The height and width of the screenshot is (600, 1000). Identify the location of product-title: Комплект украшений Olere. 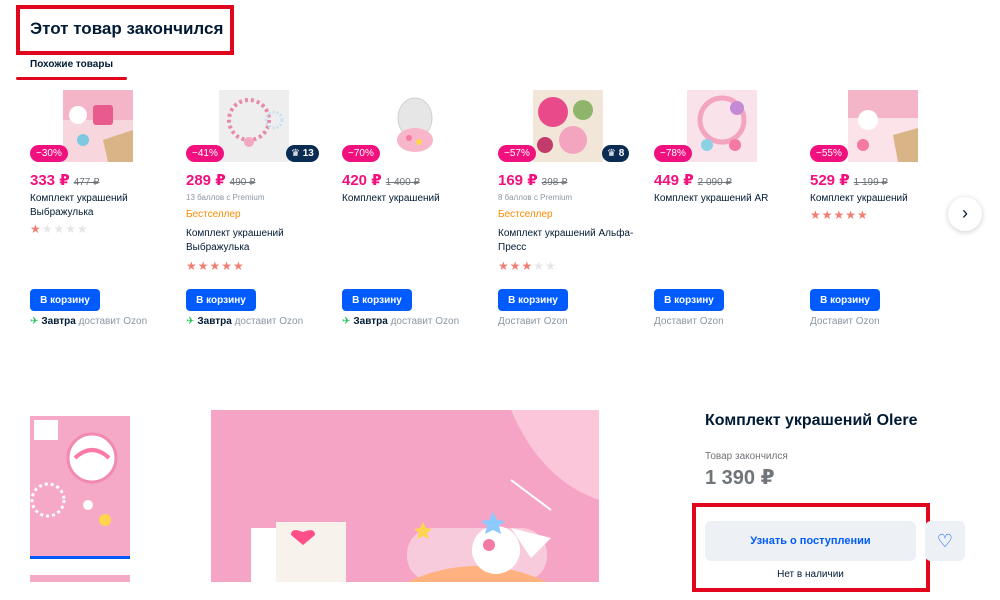
(811, 420).